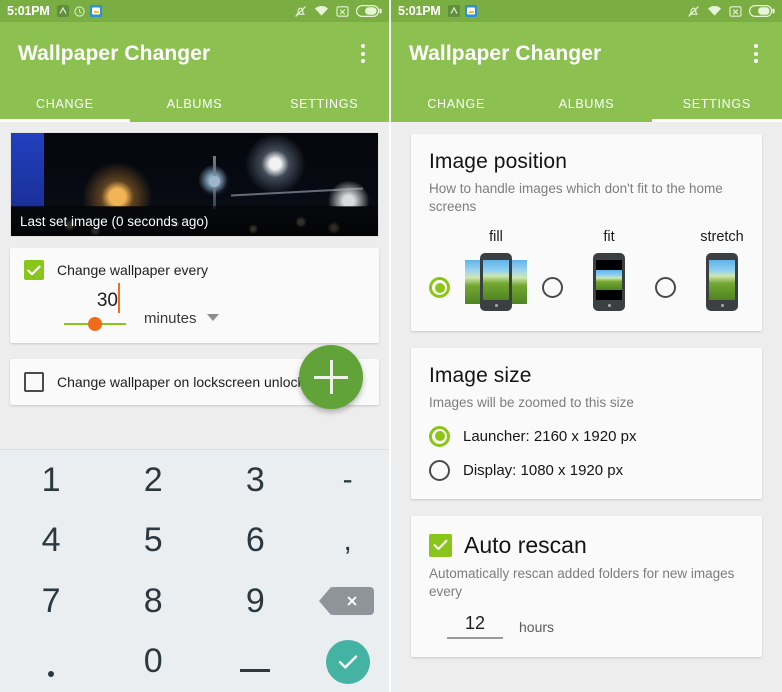 This screenshot has height=692, width=782. Describe the element at coordinates (212, 317) in the screenshot. I see `chevron-down-icon` at that location.